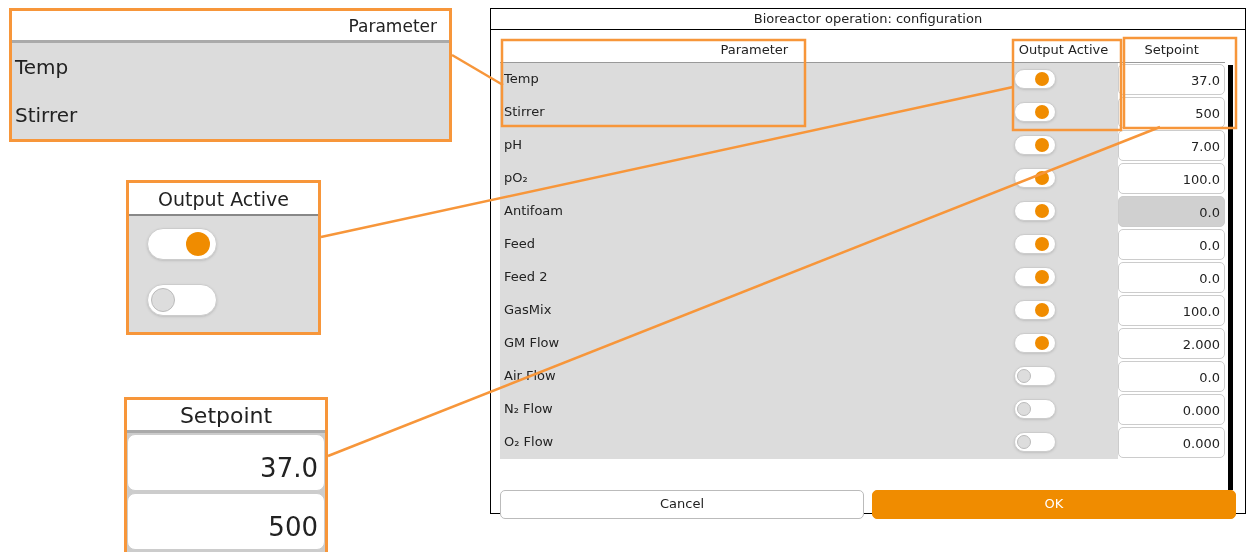 This screenshot has height=552, width=1248. Describe the element at coordinates (1230, 277) in the screenshot. I see `scrollbar` at that location.